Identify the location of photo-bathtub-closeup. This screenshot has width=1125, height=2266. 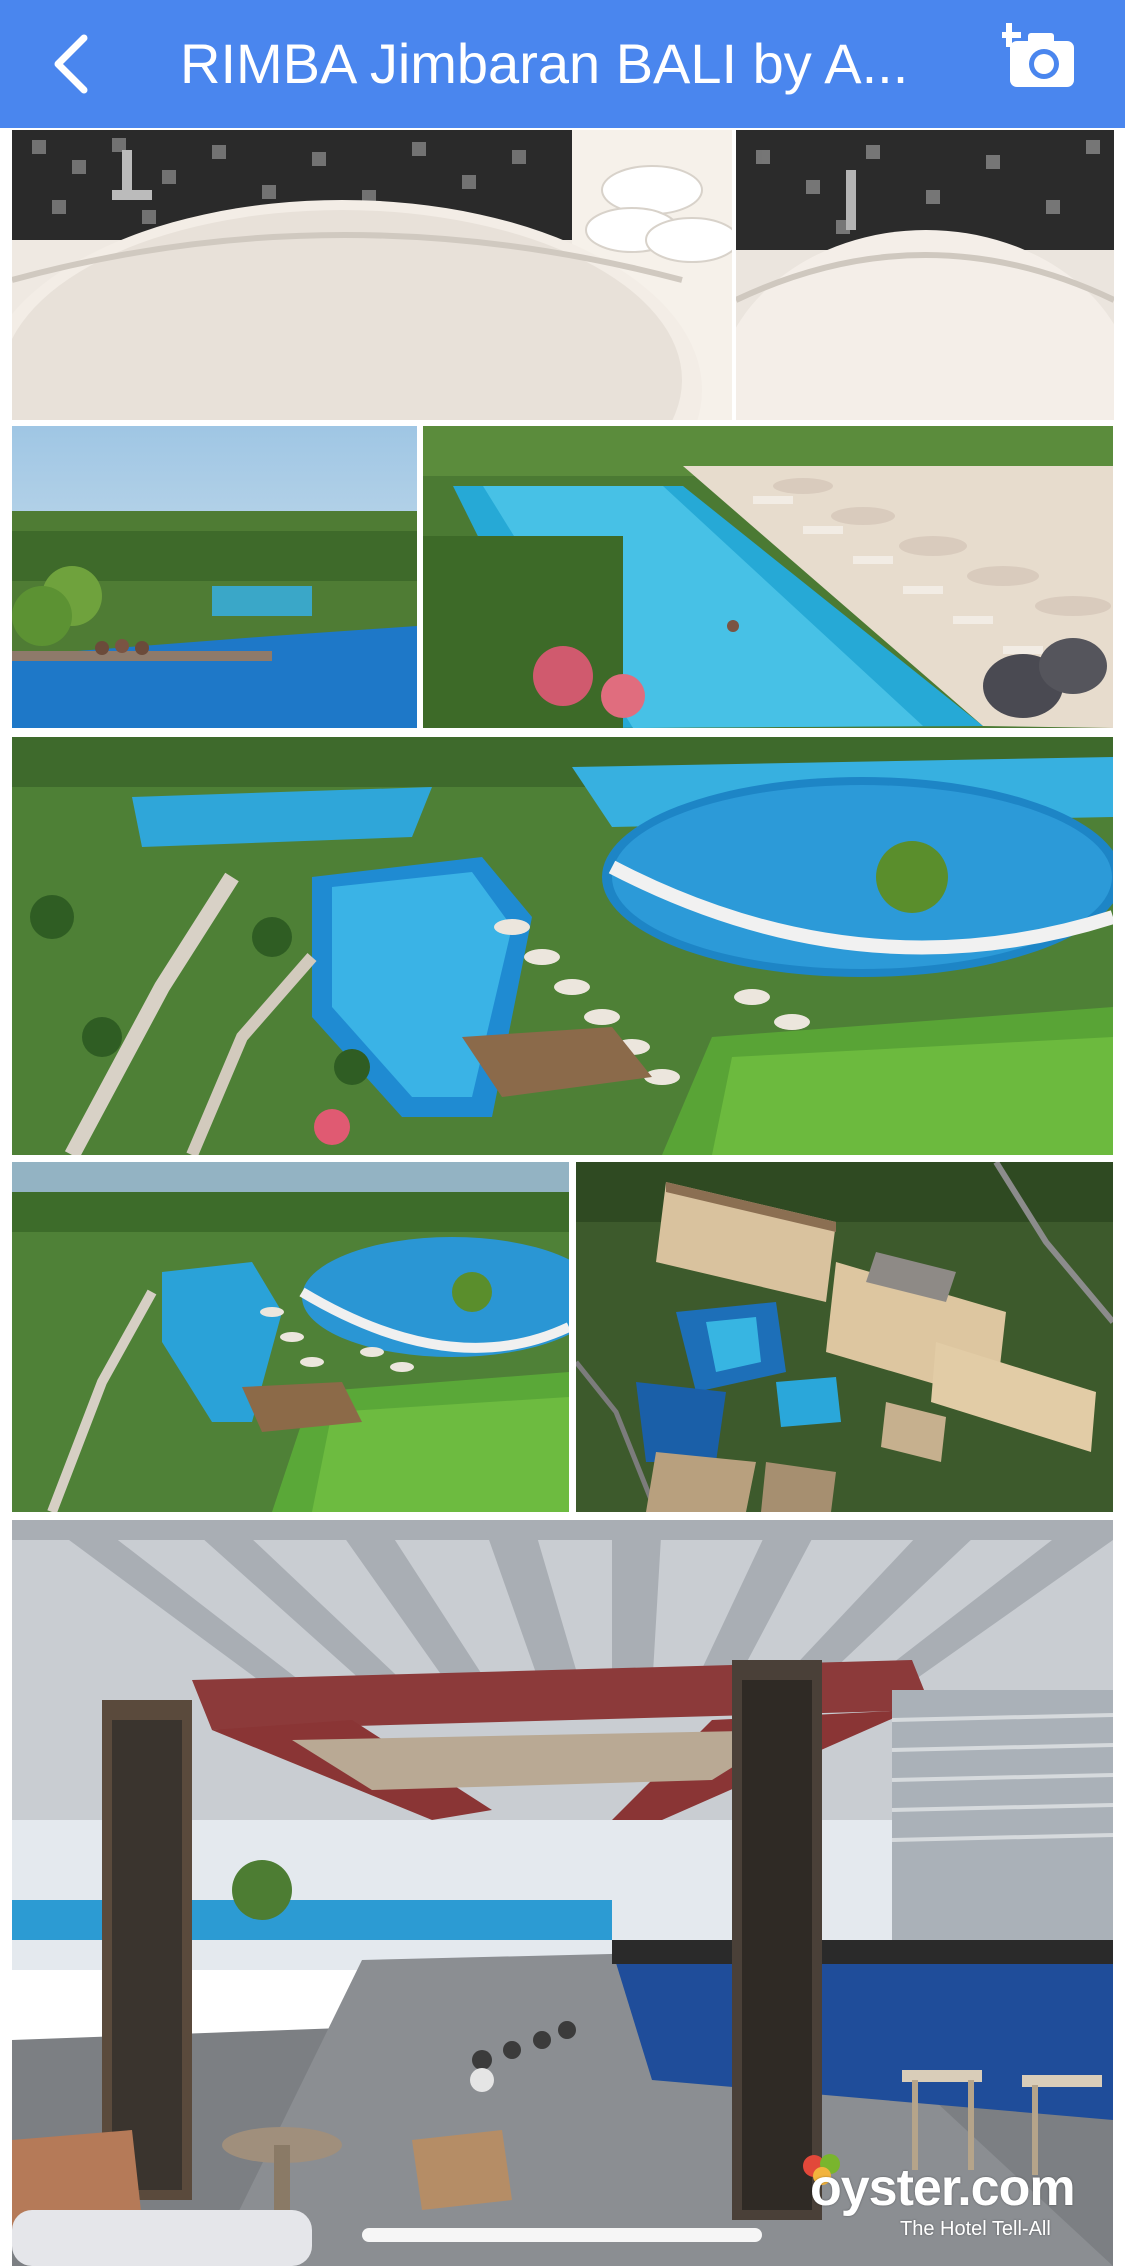
(925, 275).